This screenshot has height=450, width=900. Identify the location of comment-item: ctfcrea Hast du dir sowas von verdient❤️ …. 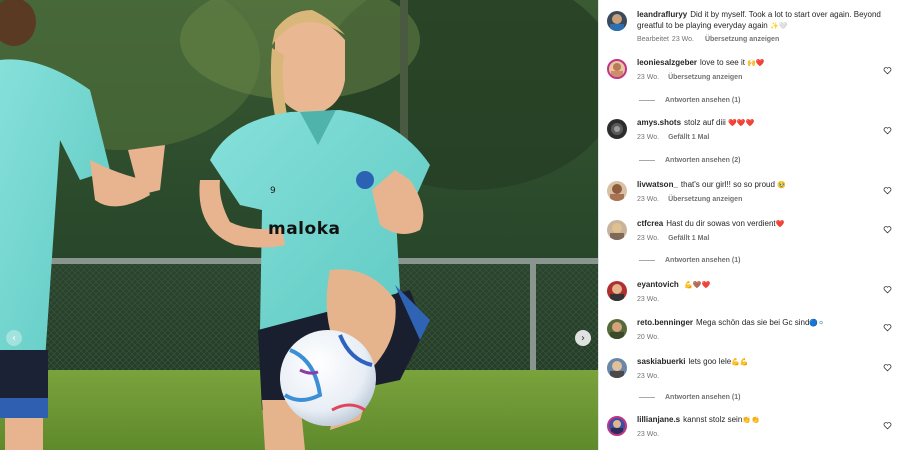
(752, 231).